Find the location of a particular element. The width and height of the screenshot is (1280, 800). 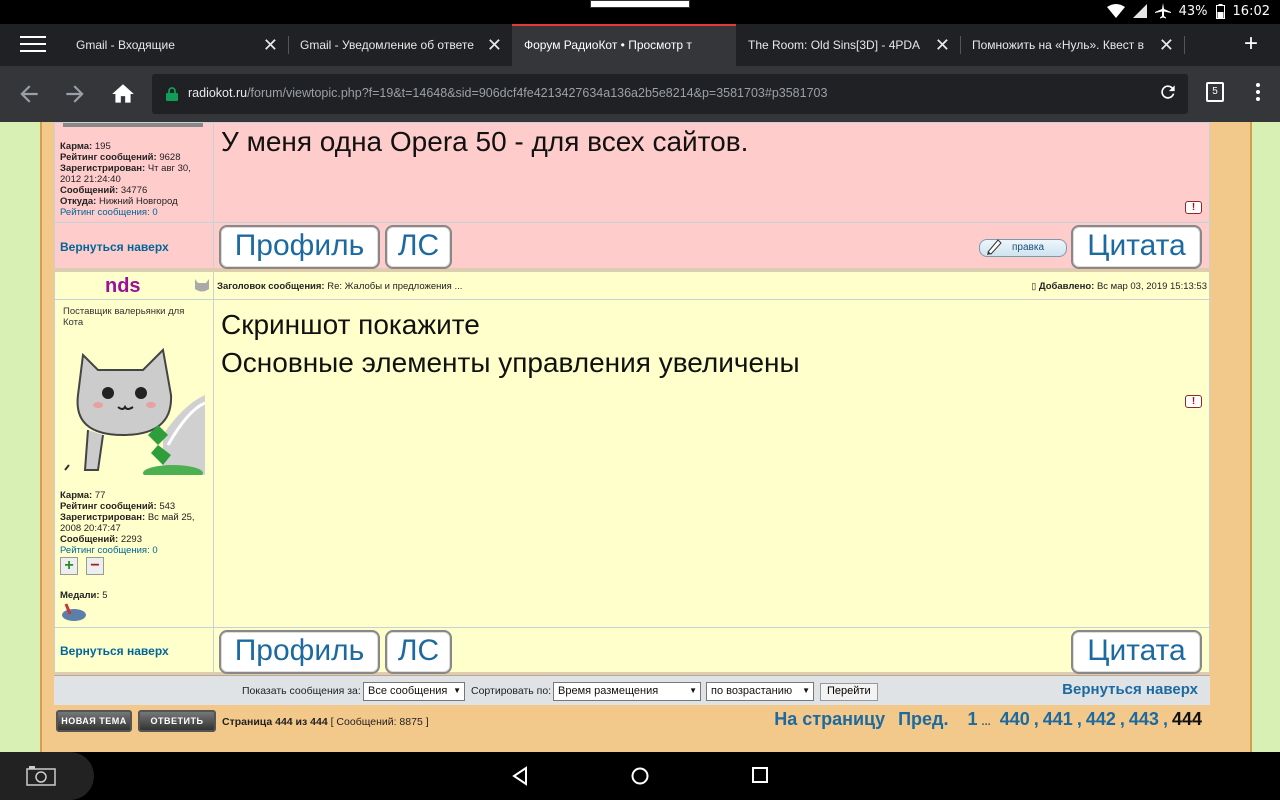

nav-back-icon is located at coordinates (520, 776).